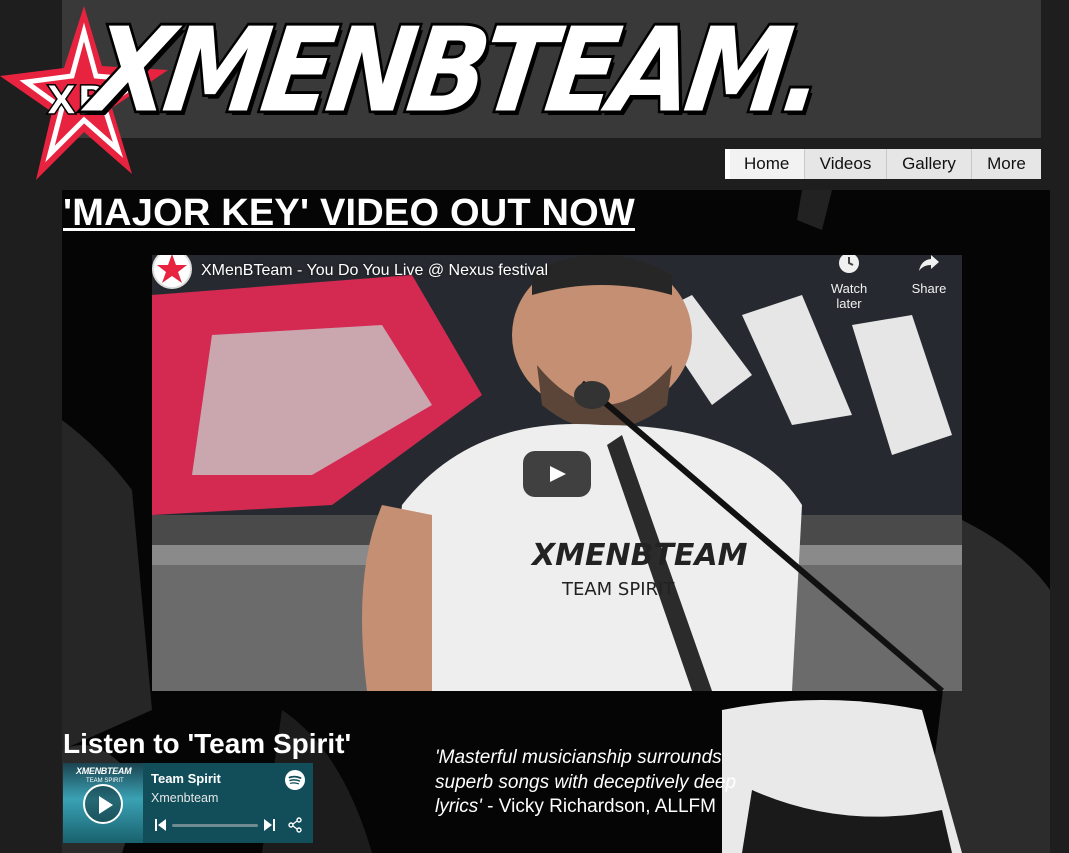  What do you see at coordinates (215, 825) in the screenshot?
I see `progress-bar` at bounding box center [215, 825].